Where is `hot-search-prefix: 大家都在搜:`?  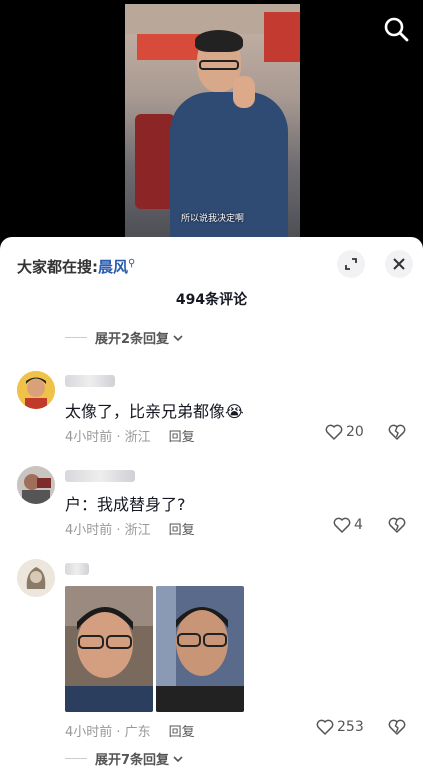
hot-search-prefix: 大家都在搜: is located at coordinates (57, 267).